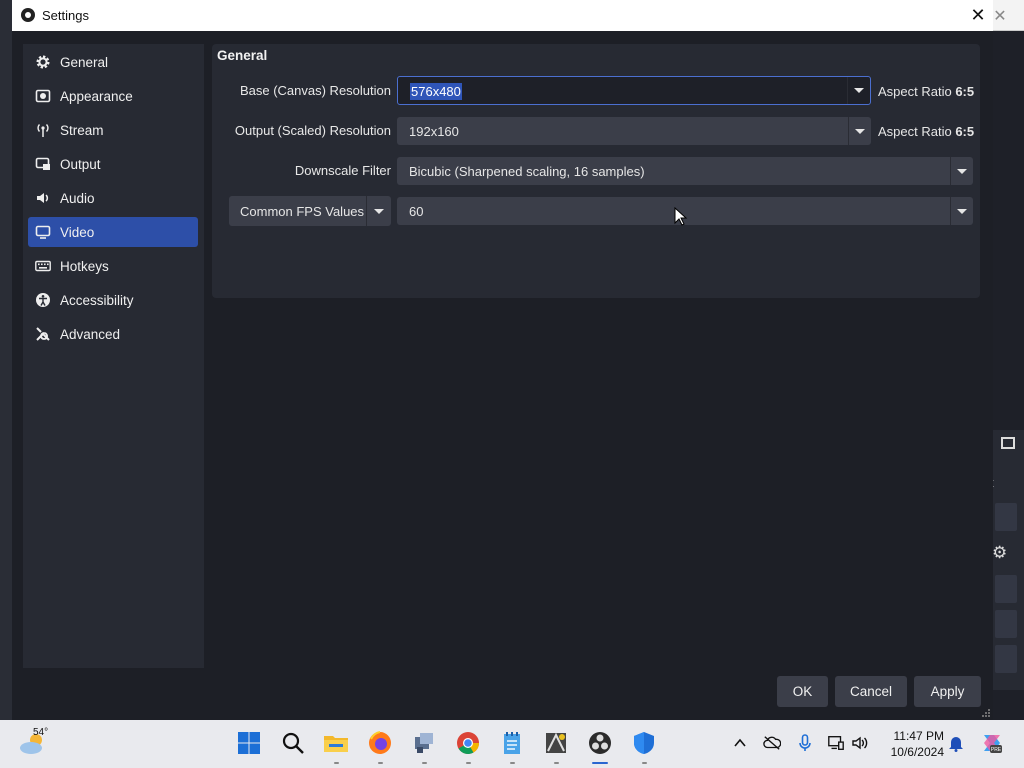  What do you see at coordinates (43, 232) in the screenshot?
I see `monitor-icon` at bounding box center [43, 232].